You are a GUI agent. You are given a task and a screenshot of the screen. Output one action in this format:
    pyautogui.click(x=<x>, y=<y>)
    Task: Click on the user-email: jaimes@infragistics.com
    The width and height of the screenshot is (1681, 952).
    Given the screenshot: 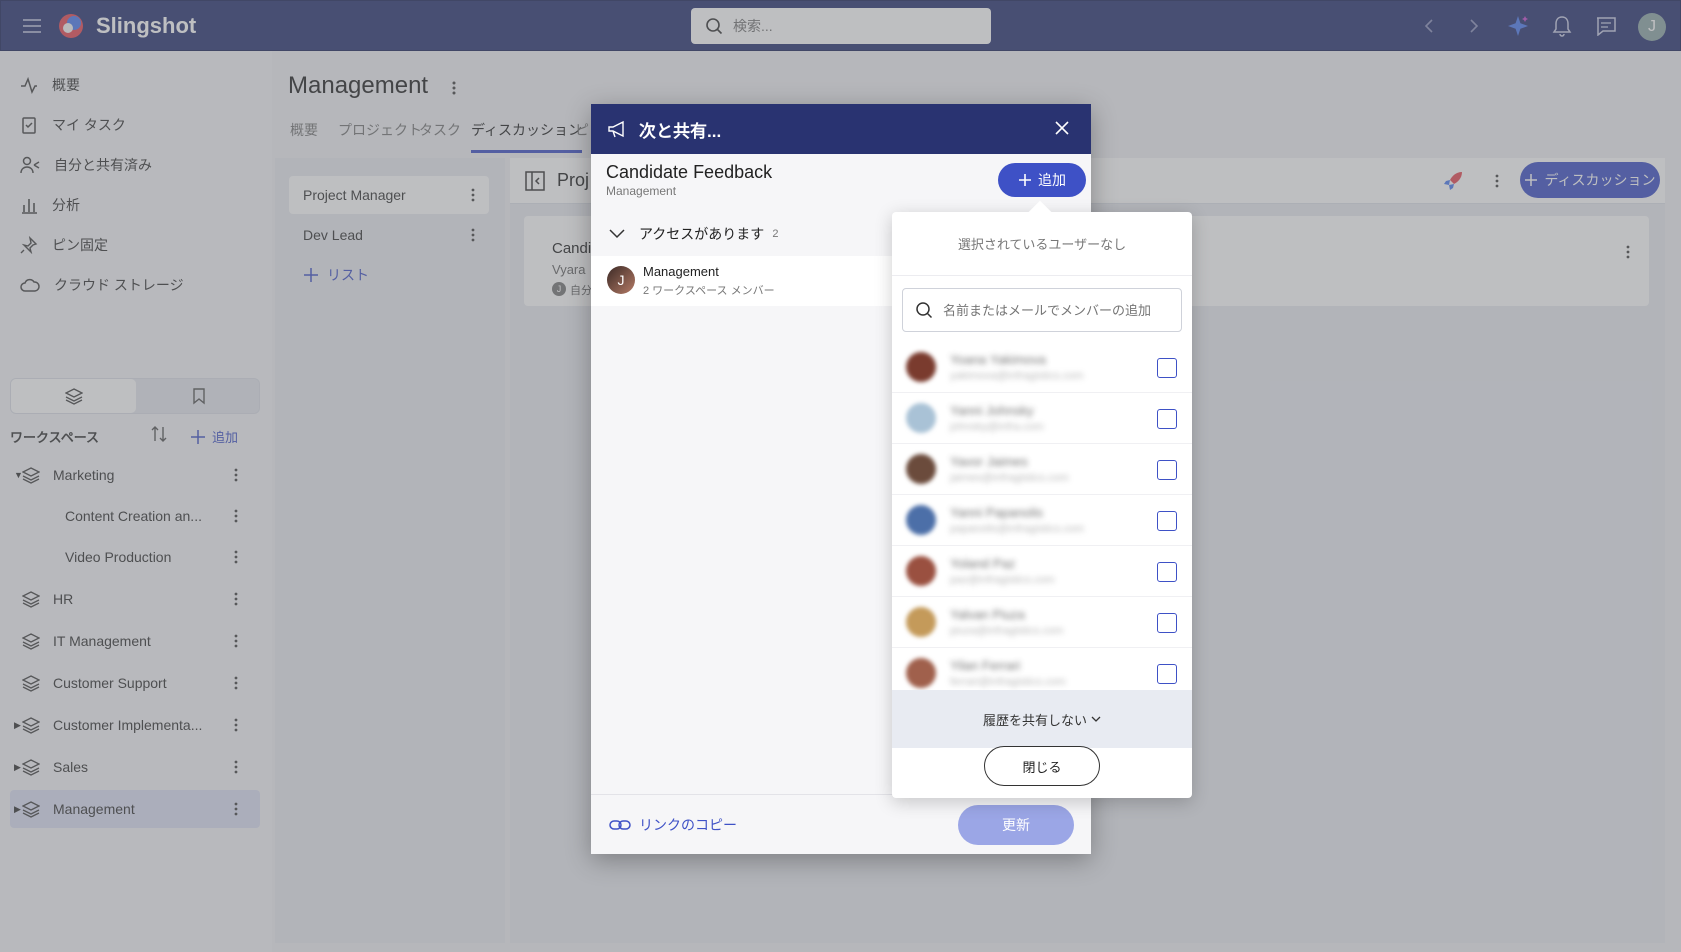 What is the action you would take?
    pyautogui.click(x=1009, y=478)
    